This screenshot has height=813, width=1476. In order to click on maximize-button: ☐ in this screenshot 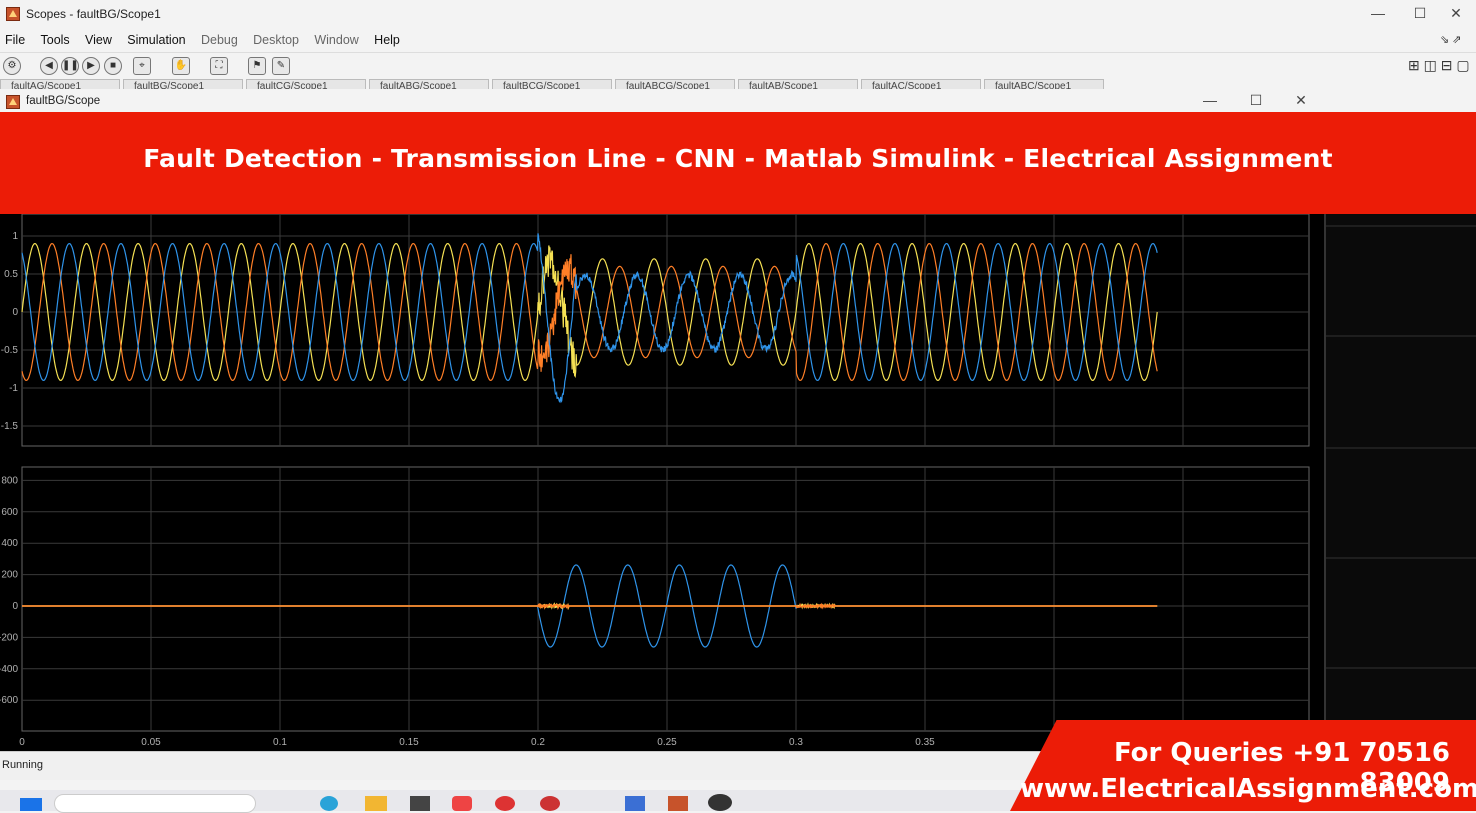, I will do `click(1420, 13)`.